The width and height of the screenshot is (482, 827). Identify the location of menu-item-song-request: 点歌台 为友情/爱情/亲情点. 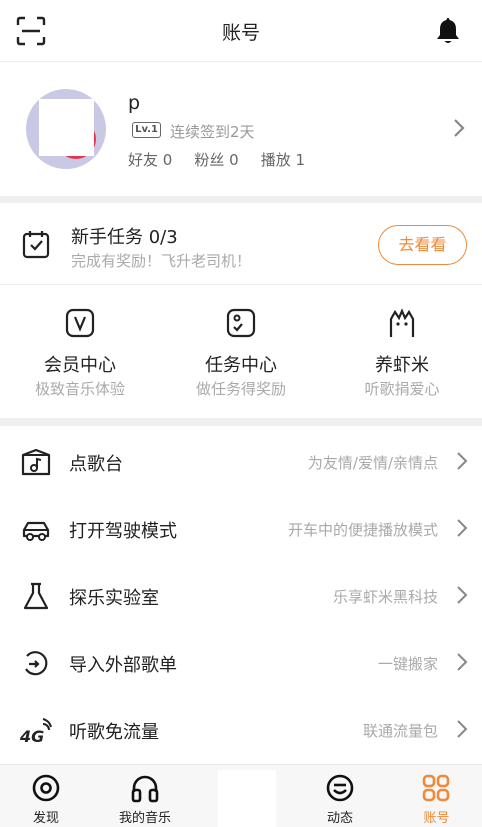
(241, 461).